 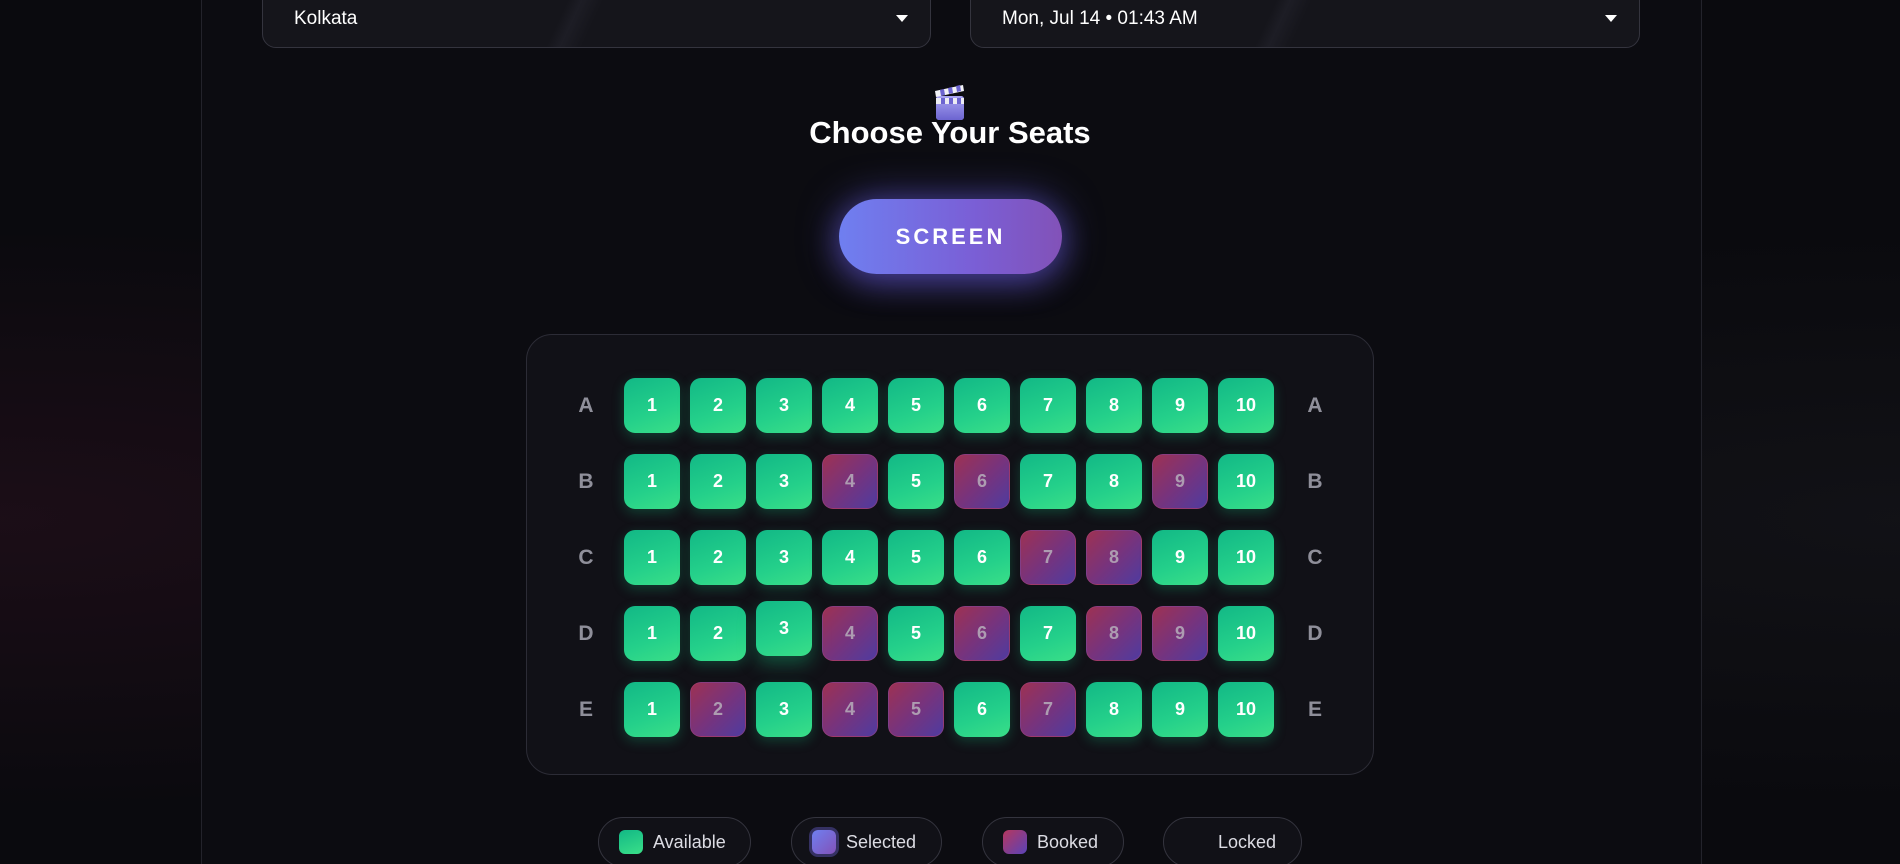 What do you see at coordinates (916, 709) in the screenshot?
I see `seat-booked: 5` at bounding box center [916, 709].